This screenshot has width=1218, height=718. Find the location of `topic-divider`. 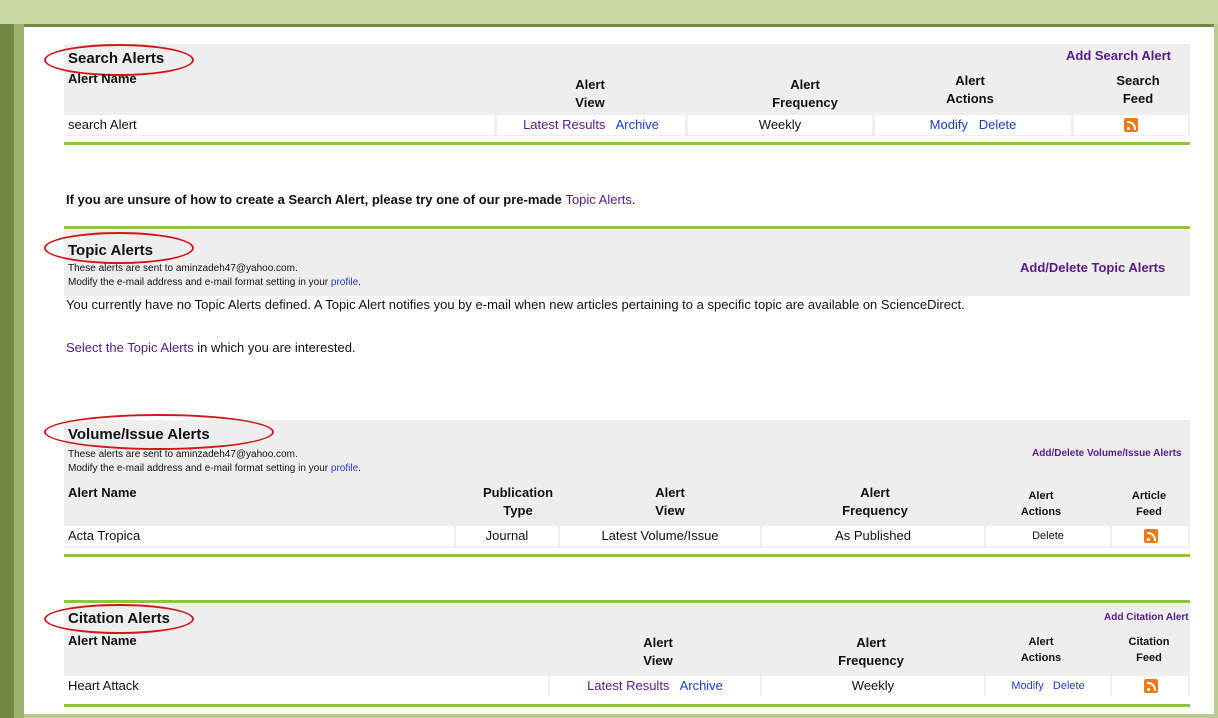

topic-divider is located at coordinates (627, 227).